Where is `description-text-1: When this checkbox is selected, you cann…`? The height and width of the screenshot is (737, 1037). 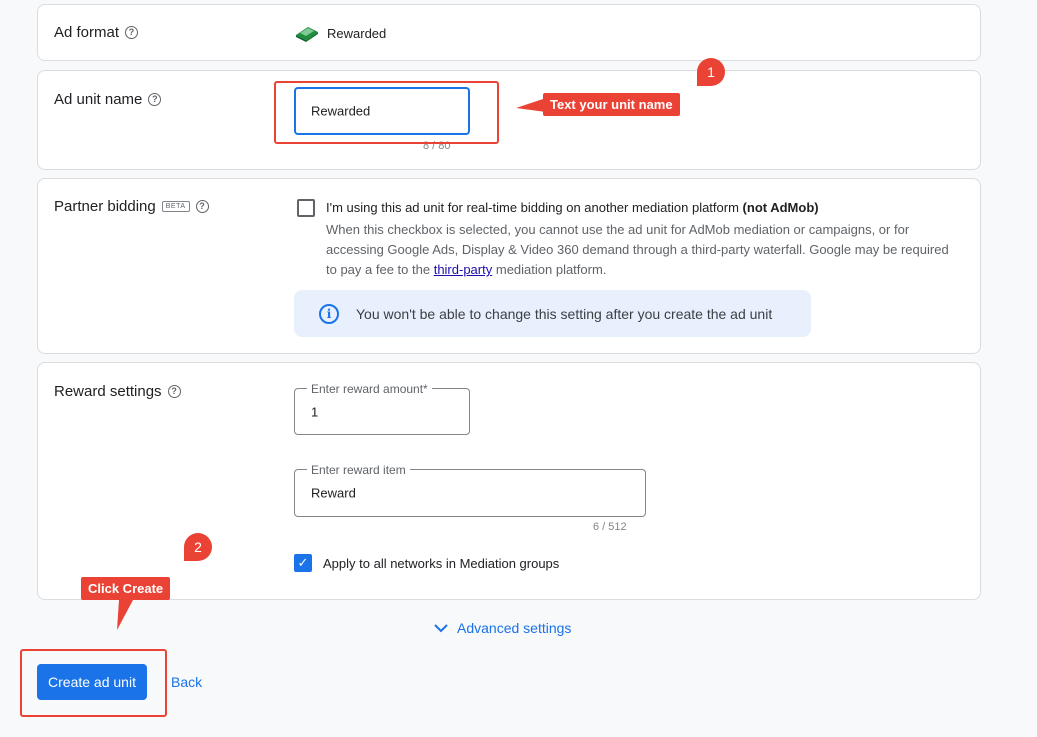 description-text-1: When this checkbox is selected, you cann… is located at coordinates (637, 249).